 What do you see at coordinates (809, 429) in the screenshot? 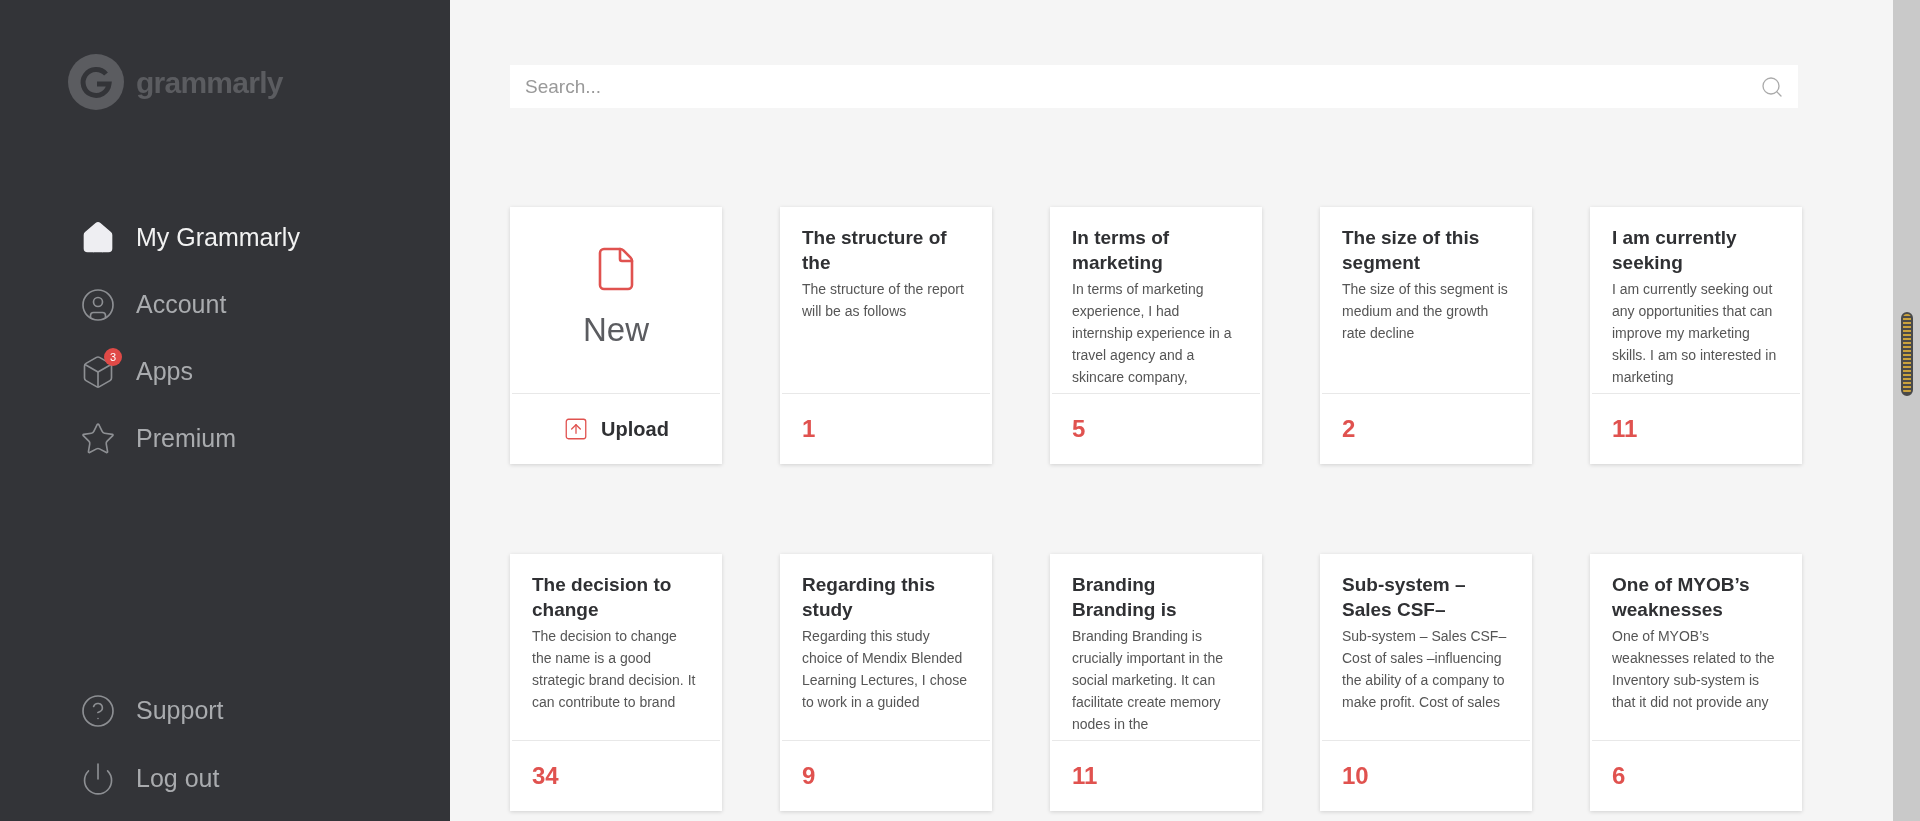
I see `issue-count: 1` at bounding box center [809, 429].